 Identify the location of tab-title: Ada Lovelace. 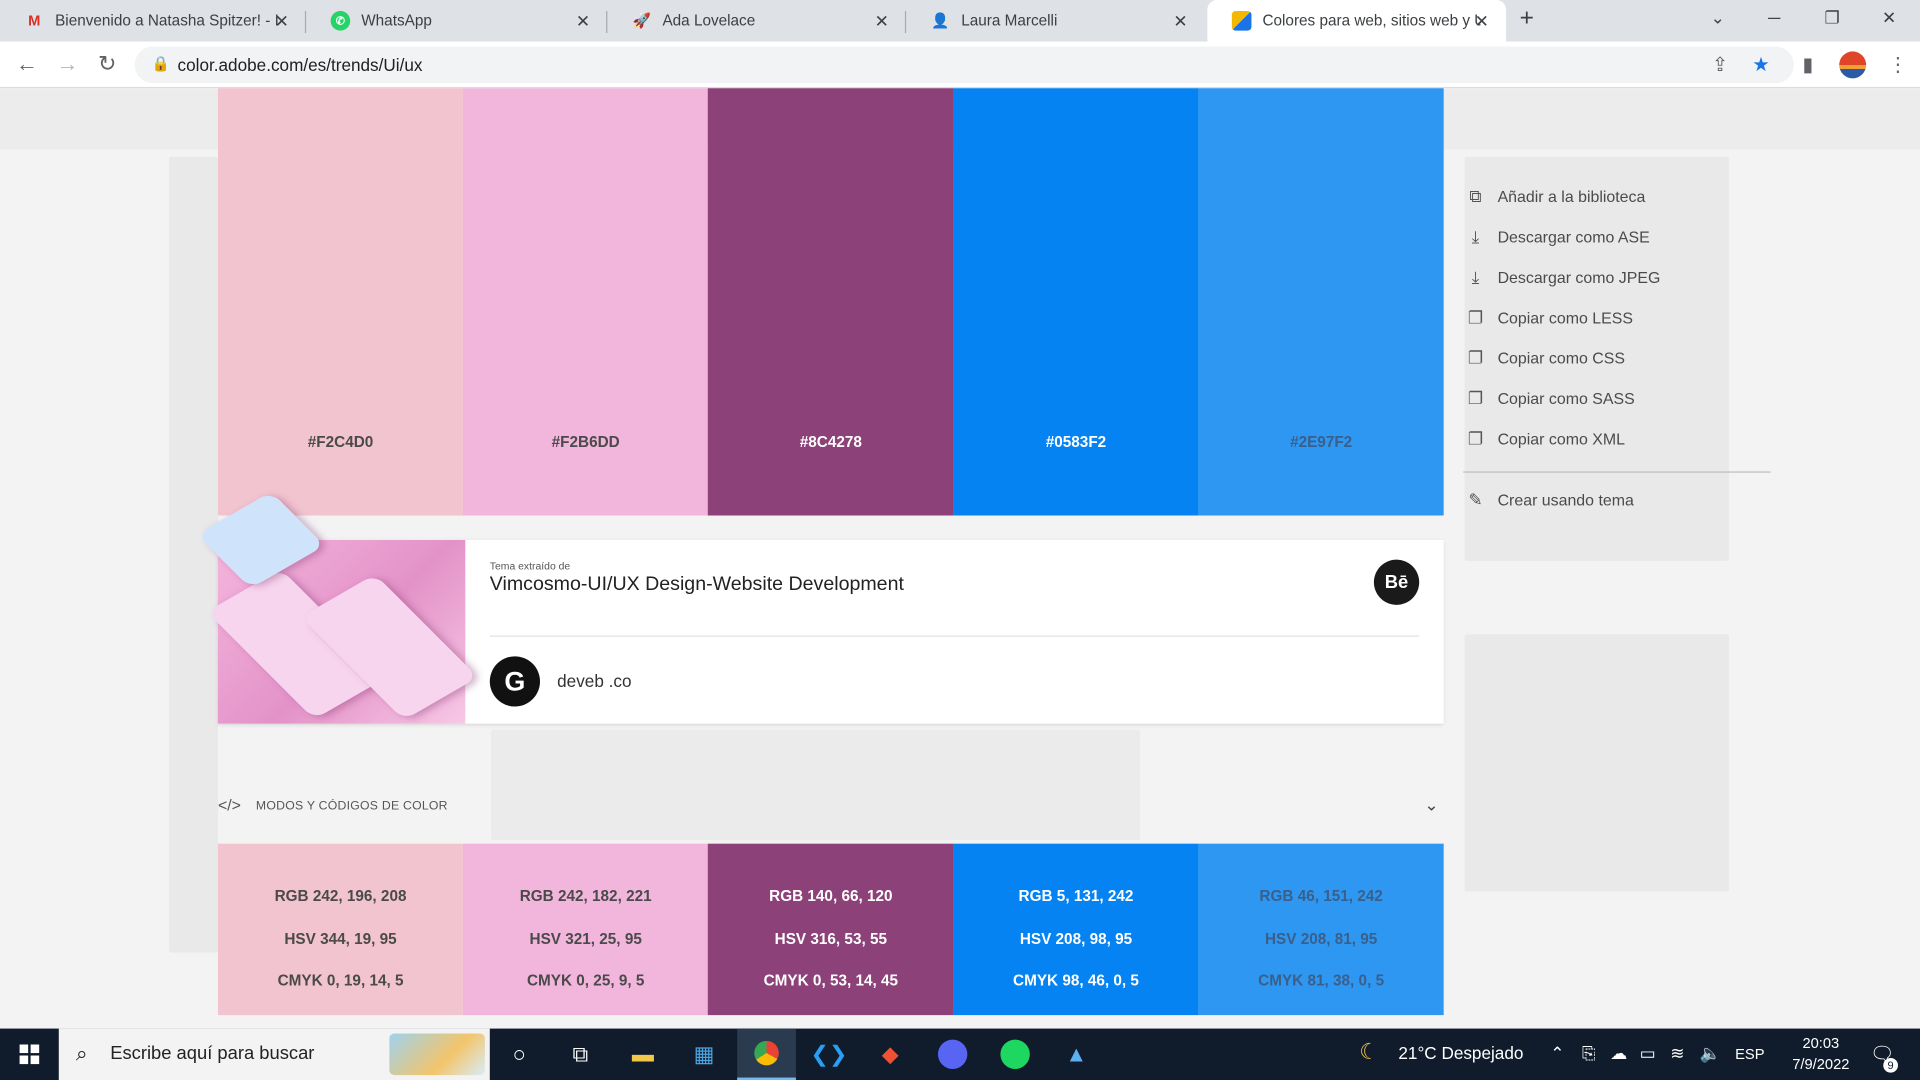
(709, 21).